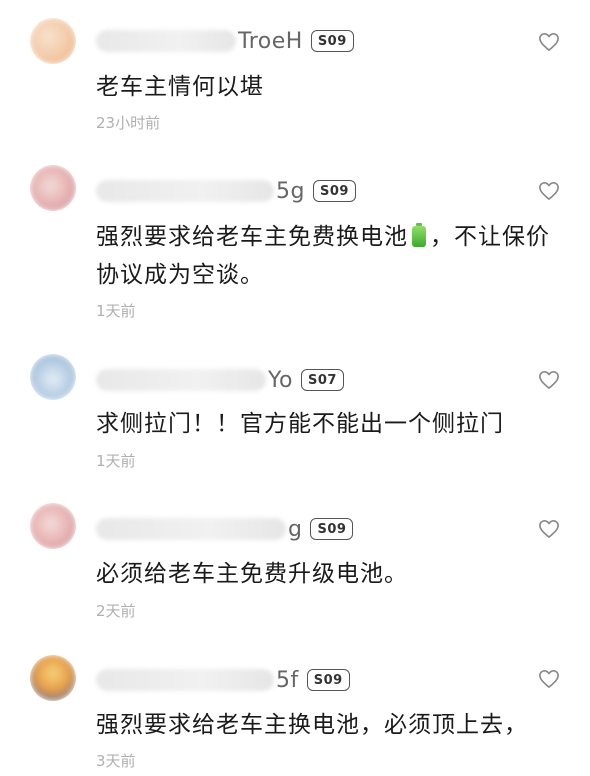 This screenshot has width=590, height=776. What do you see at coordinates (225, 529) in the screenshot?
I see `username: g S09` at bounding box center [225, 529].